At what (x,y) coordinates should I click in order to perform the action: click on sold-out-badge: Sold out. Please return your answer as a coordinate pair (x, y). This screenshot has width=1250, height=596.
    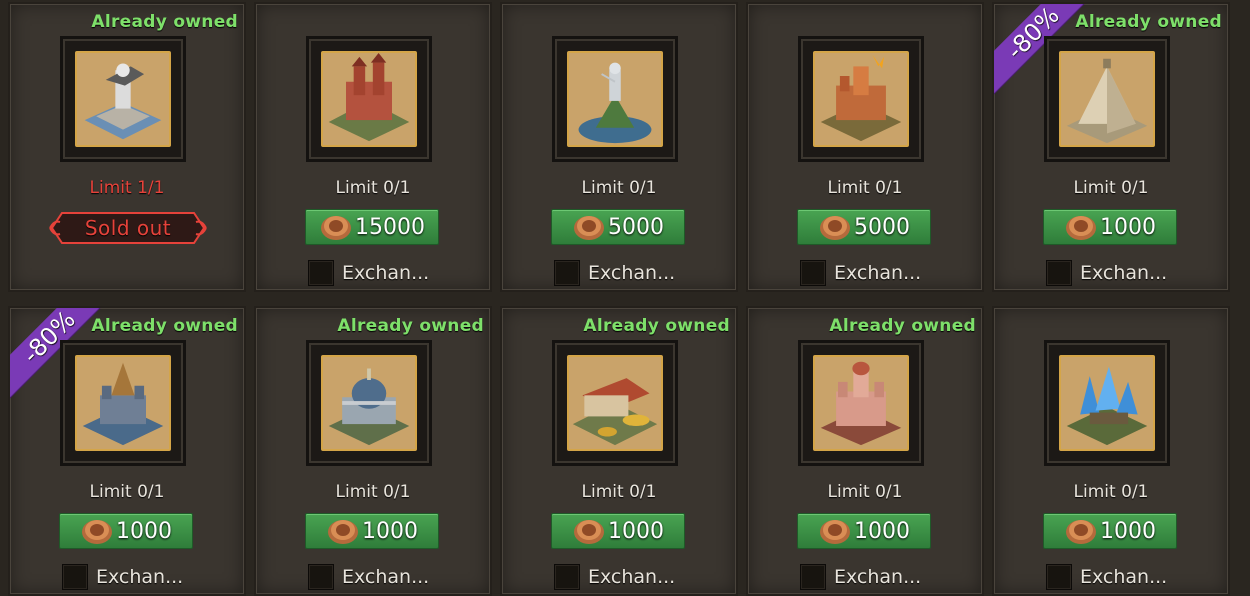
    Looking at the image, I should click on (128, 228).